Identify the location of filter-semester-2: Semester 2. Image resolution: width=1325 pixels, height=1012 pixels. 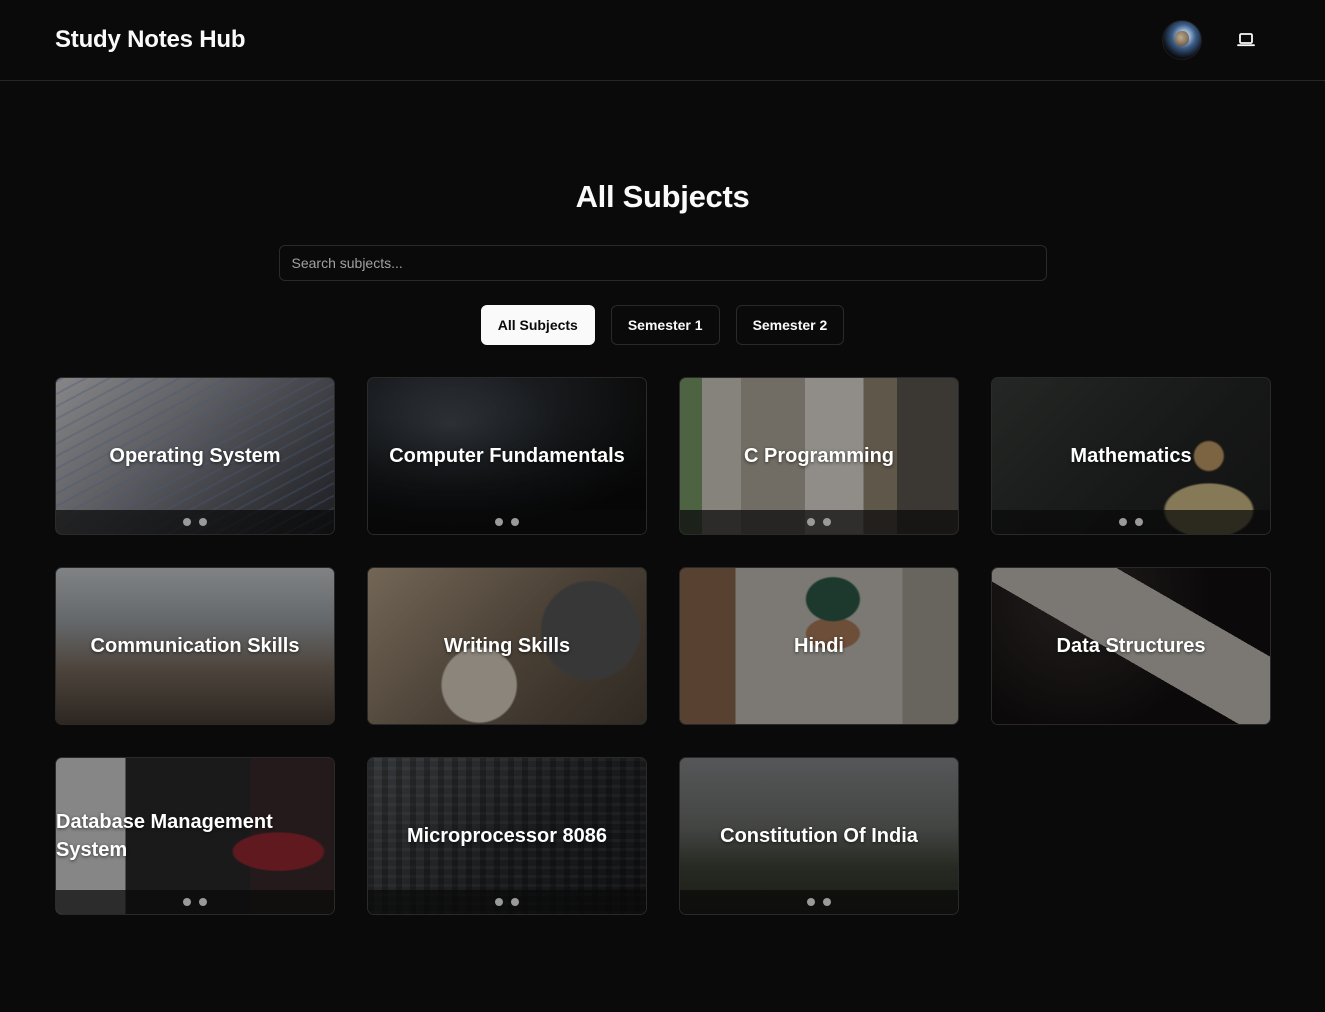
(790, 325).